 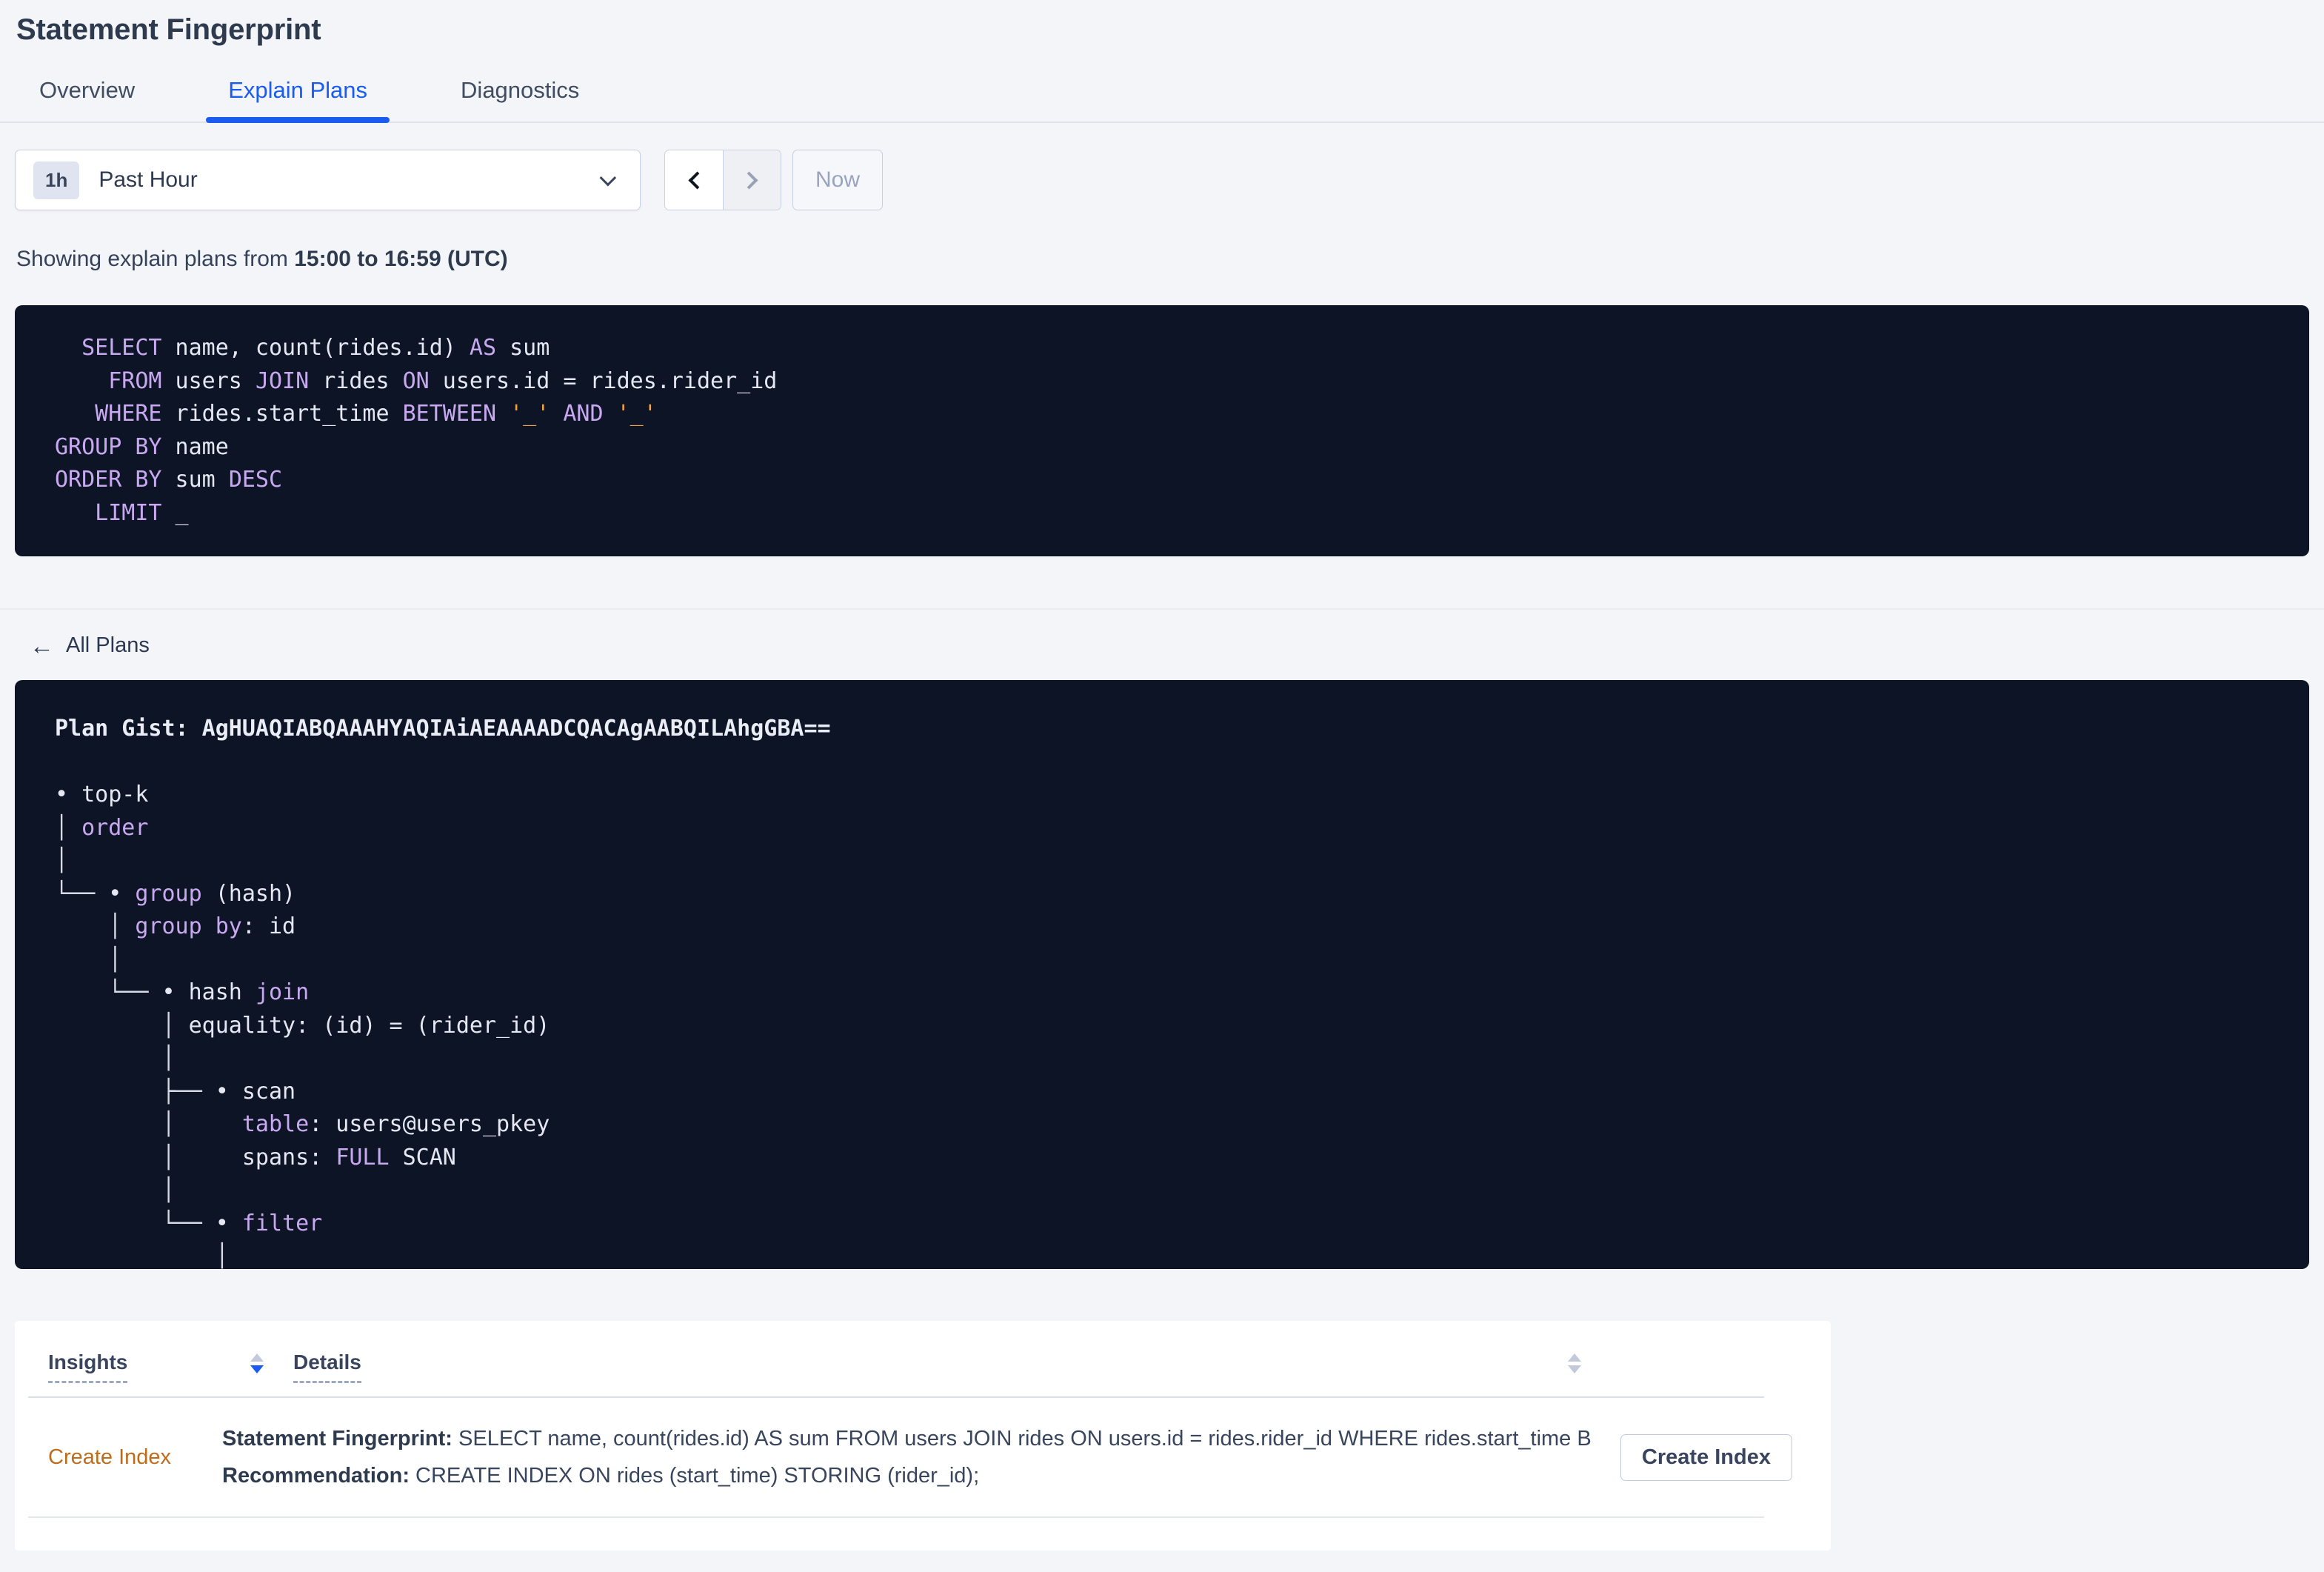 I want to click on insight-type-link: Create Index, so click(x=109, y=1457).